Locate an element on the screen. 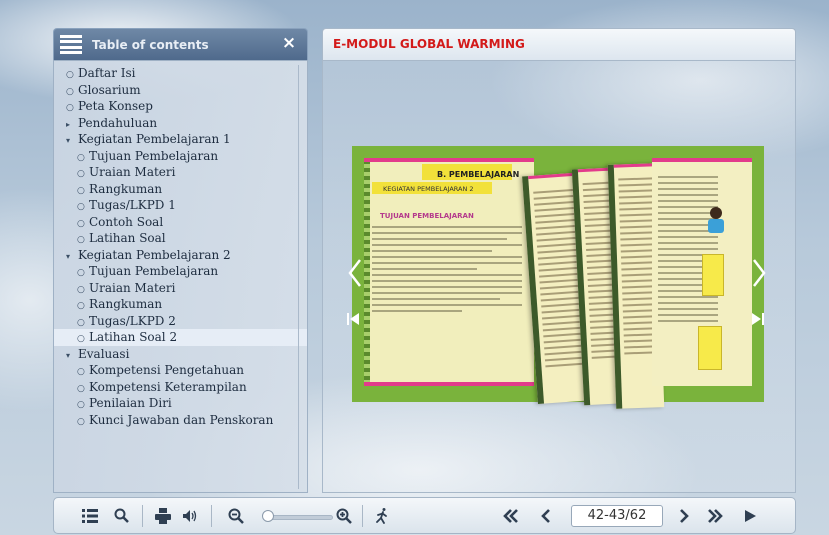 This screenshot has width=829, height=535. section-heading: TUJUAN PEMBELAJARAN is located at coordinates (427, 216).